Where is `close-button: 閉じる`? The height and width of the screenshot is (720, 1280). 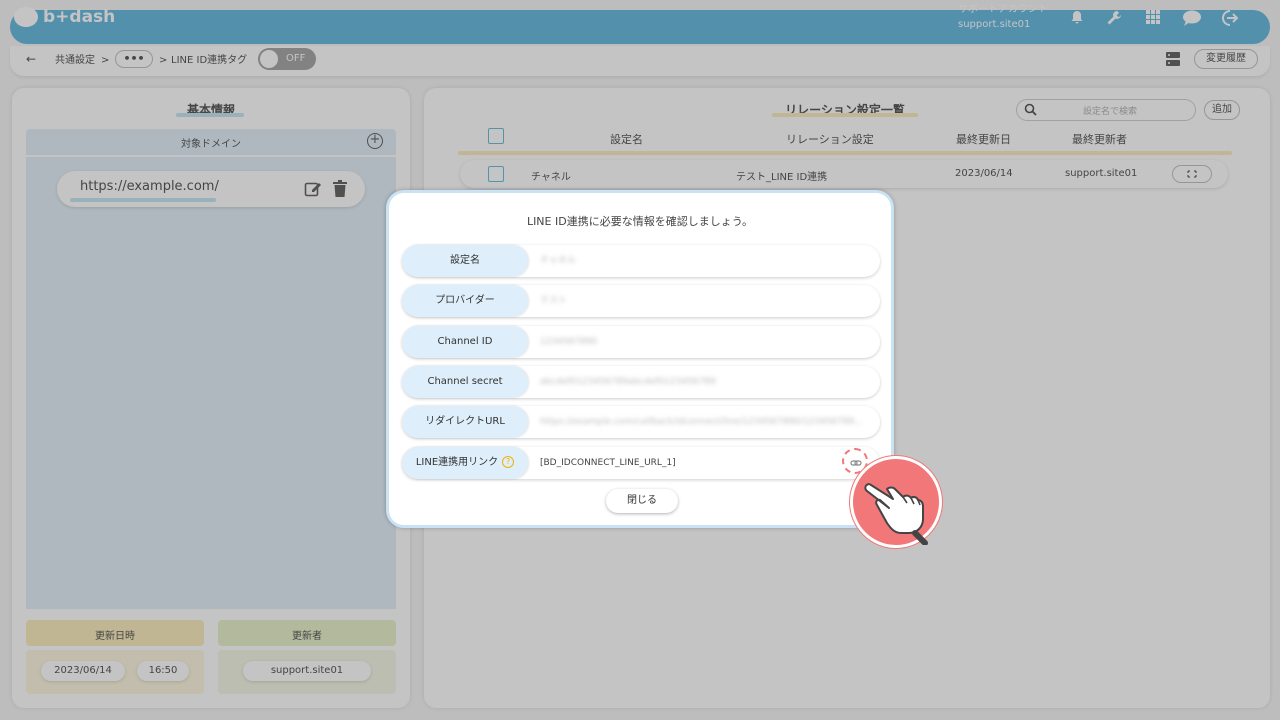
close-button: 閉じる is located at coordinates (642, 501).